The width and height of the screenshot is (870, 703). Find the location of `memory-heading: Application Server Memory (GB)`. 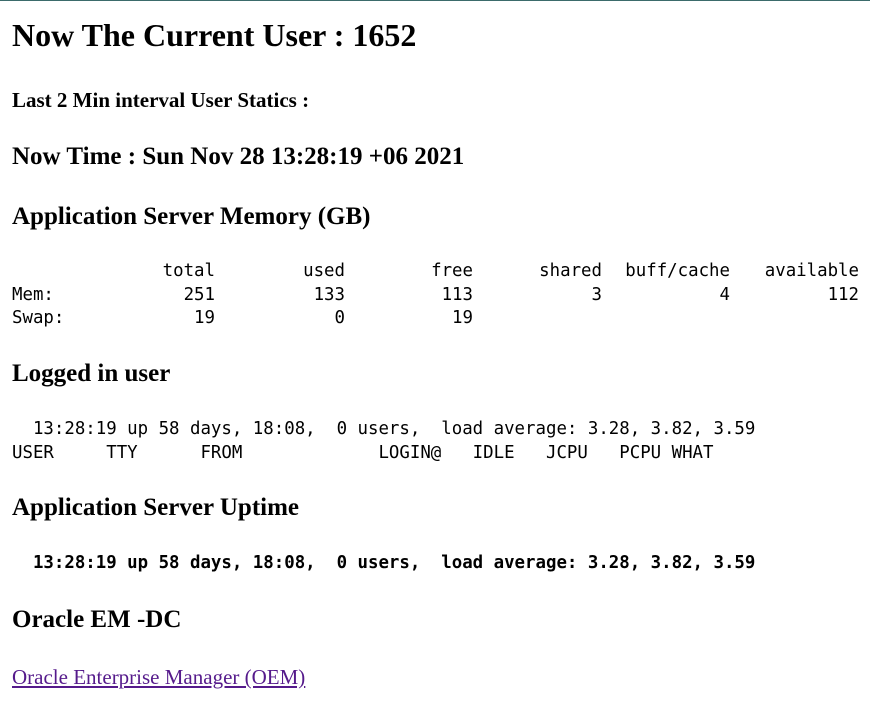

memory-heading: Application Server Memory (GB) is located at coordinates (191, 216).